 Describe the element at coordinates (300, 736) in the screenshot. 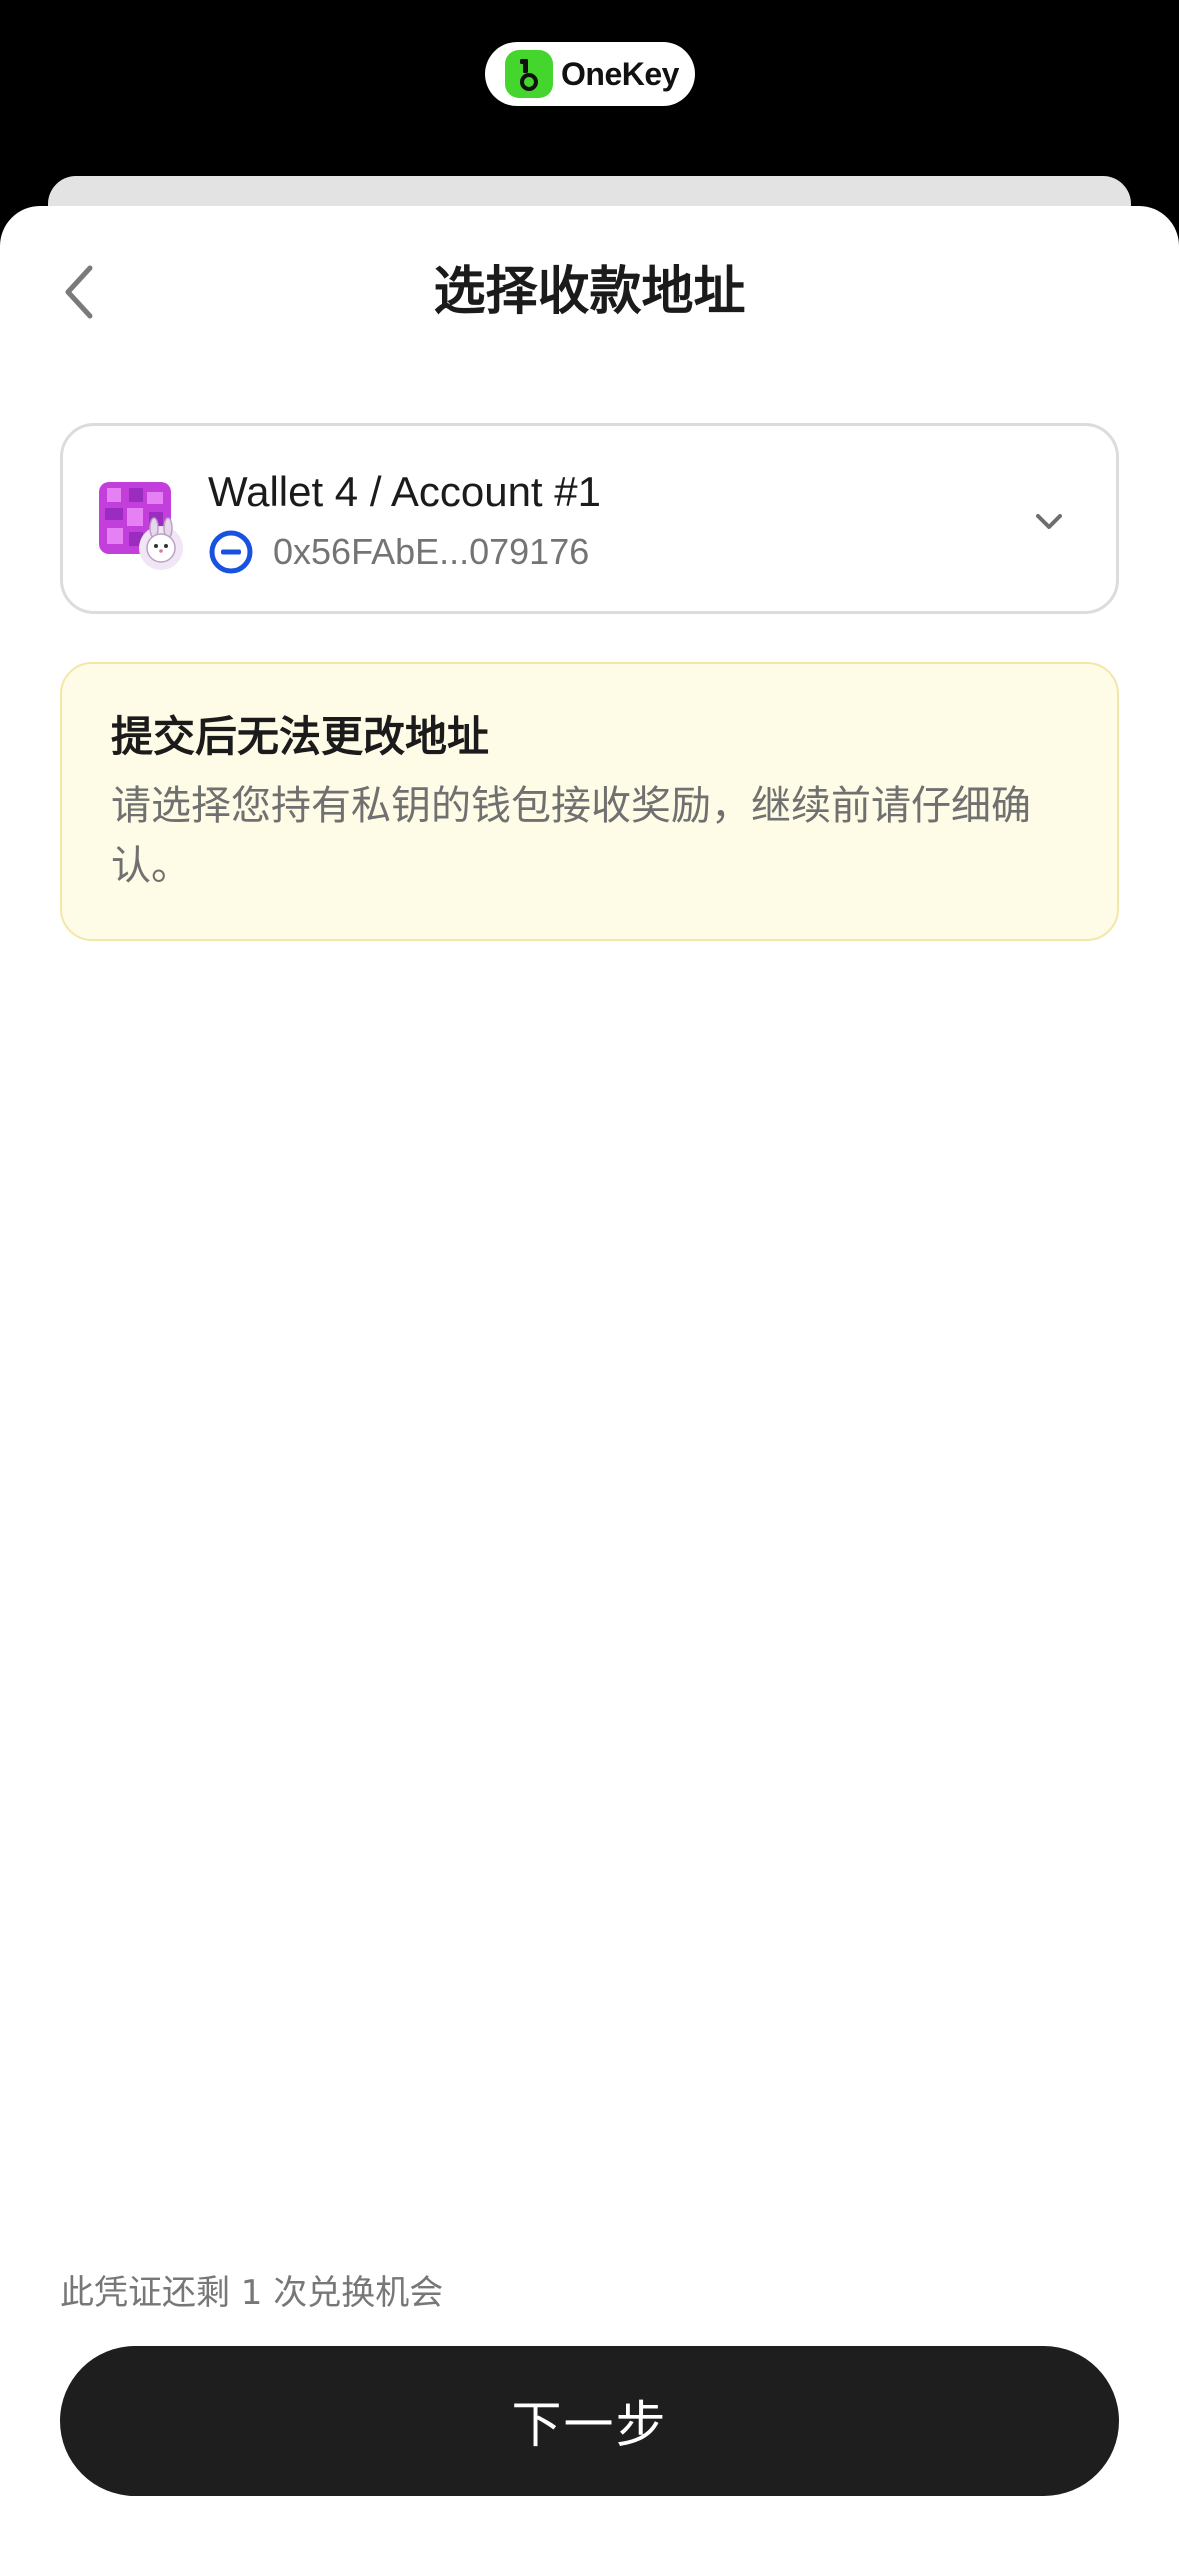

I see `warning-title: 提交后无法更改地址` at that location.